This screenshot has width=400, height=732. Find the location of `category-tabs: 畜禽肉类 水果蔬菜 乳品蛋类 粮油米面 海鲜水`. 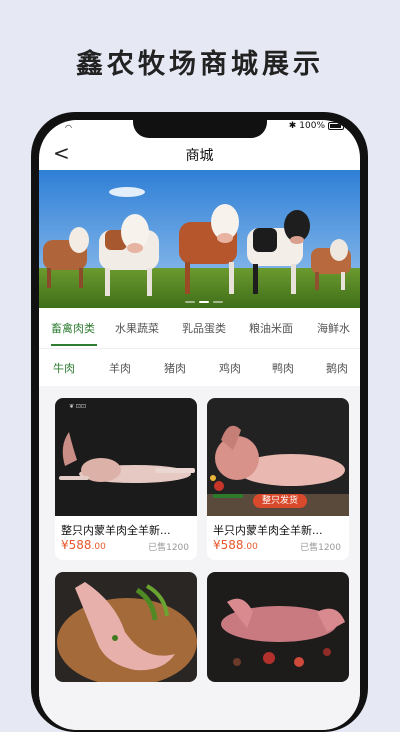

category-tabs: 畜禽肉类 水果蔬菜 乳品蛋类 粮油米面 海鲜水 is located at coordinates (199, 328).